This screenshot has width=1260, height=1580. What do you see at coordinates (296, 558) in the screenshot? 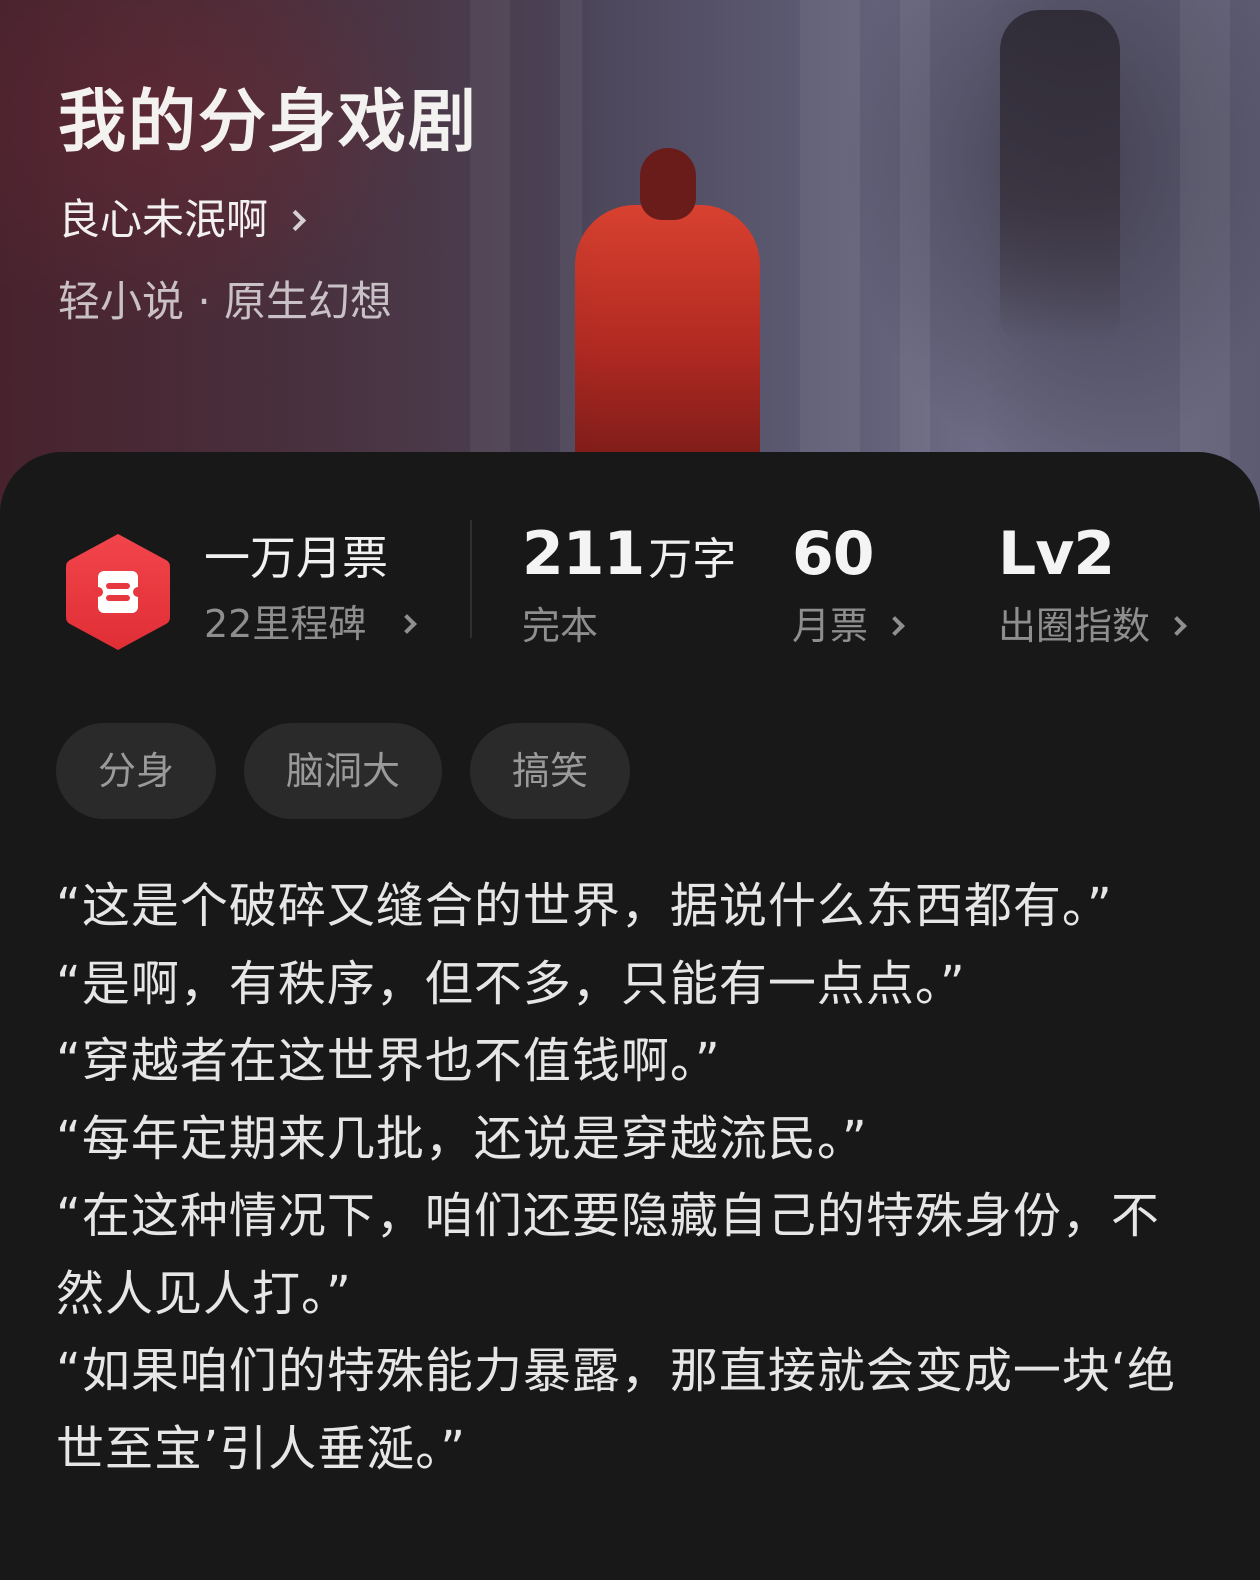
I see `milestone-title: 一万月票` at bounding box center [296, 558].